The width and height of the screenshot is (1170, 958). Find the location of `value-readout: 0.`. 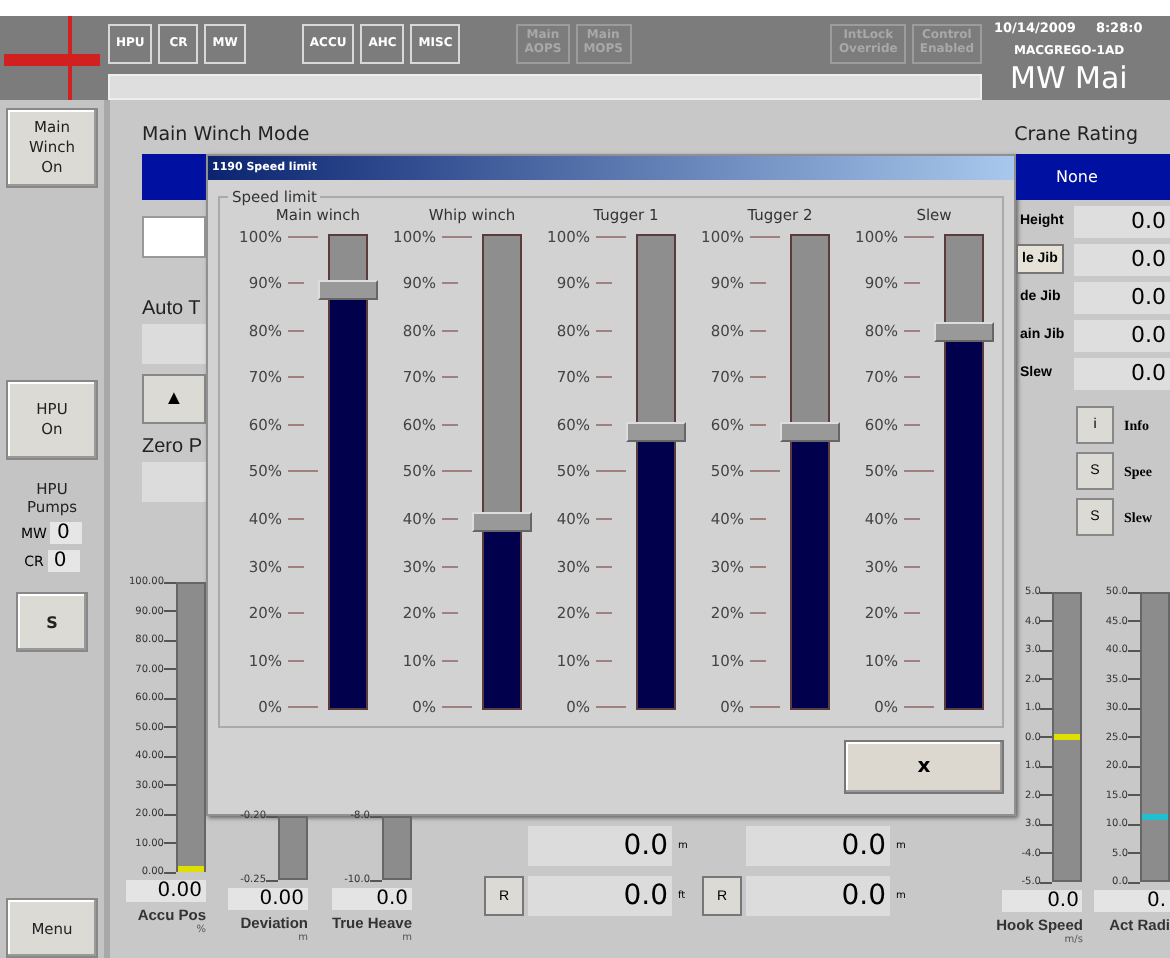

value-readout: 0. is located at coordinates (1132, 901).